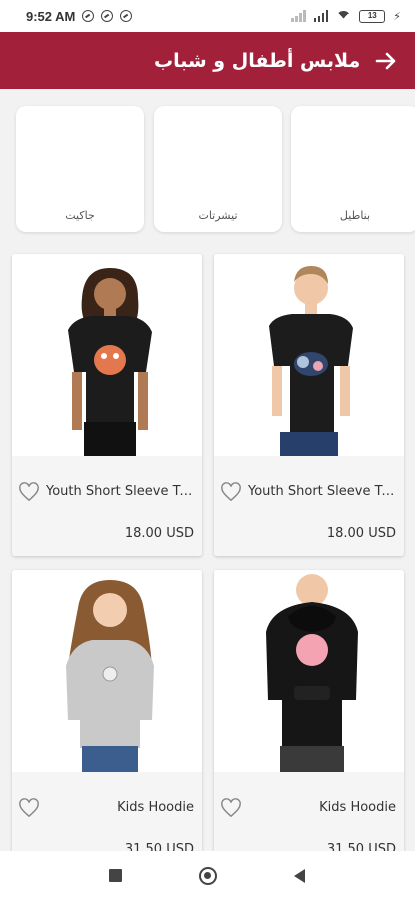  I want to click on home-button, so click(208, 876).